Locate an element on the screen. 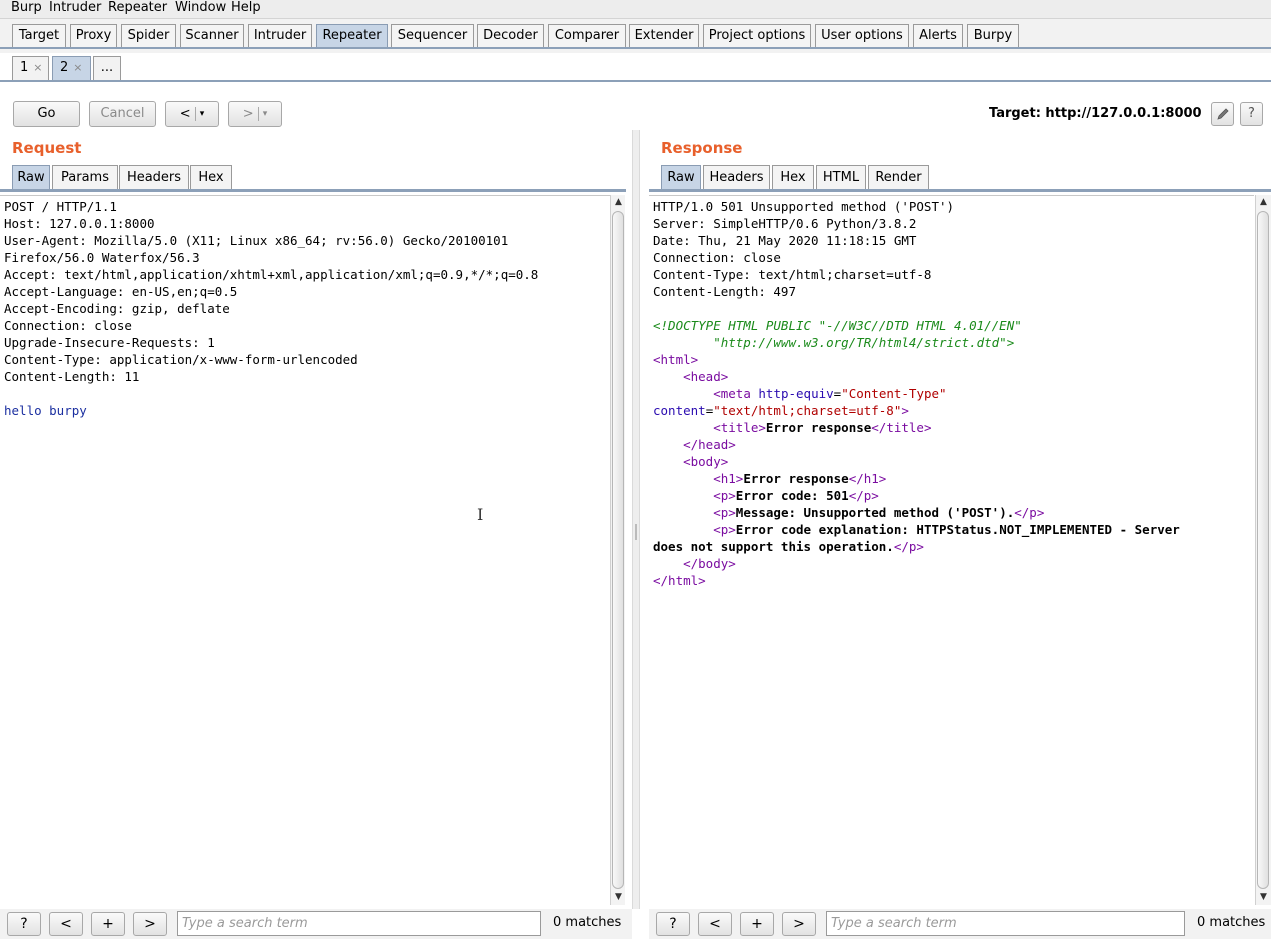  response-tab-headers: Headers is located at coordinates (736, 177).